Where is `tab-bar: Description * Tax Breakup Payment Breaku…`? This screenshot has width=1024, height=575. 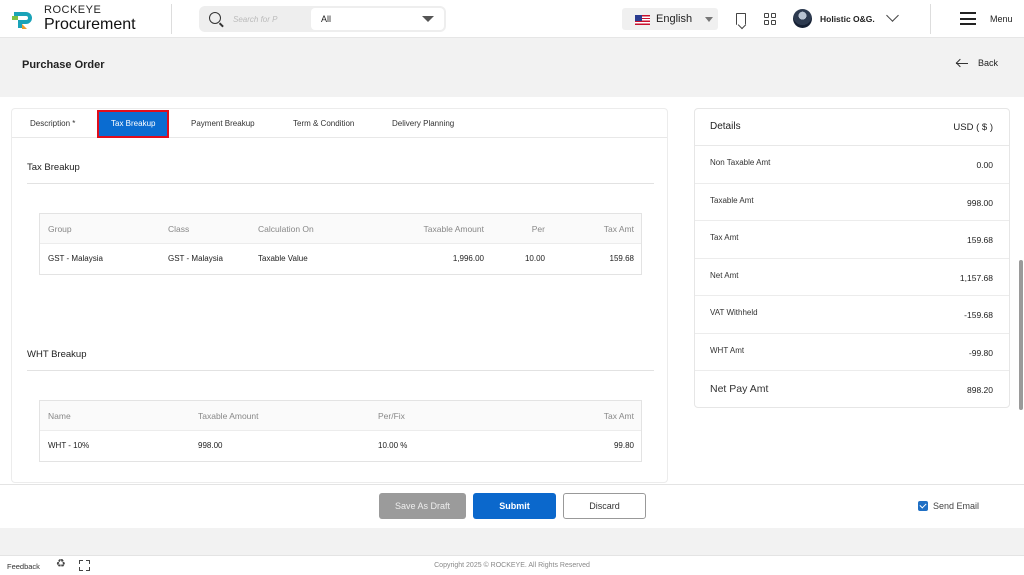
tab-bar: Description * Tax Breakup Payment Breaku… is located at coordinates (339, 123).